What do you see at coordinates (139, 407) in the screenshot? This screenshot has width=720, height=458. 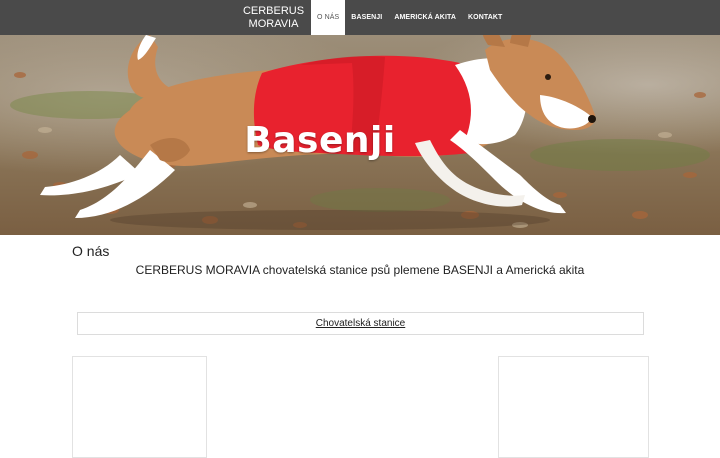 I see `content-card-left` at bounding box center [139, 407].